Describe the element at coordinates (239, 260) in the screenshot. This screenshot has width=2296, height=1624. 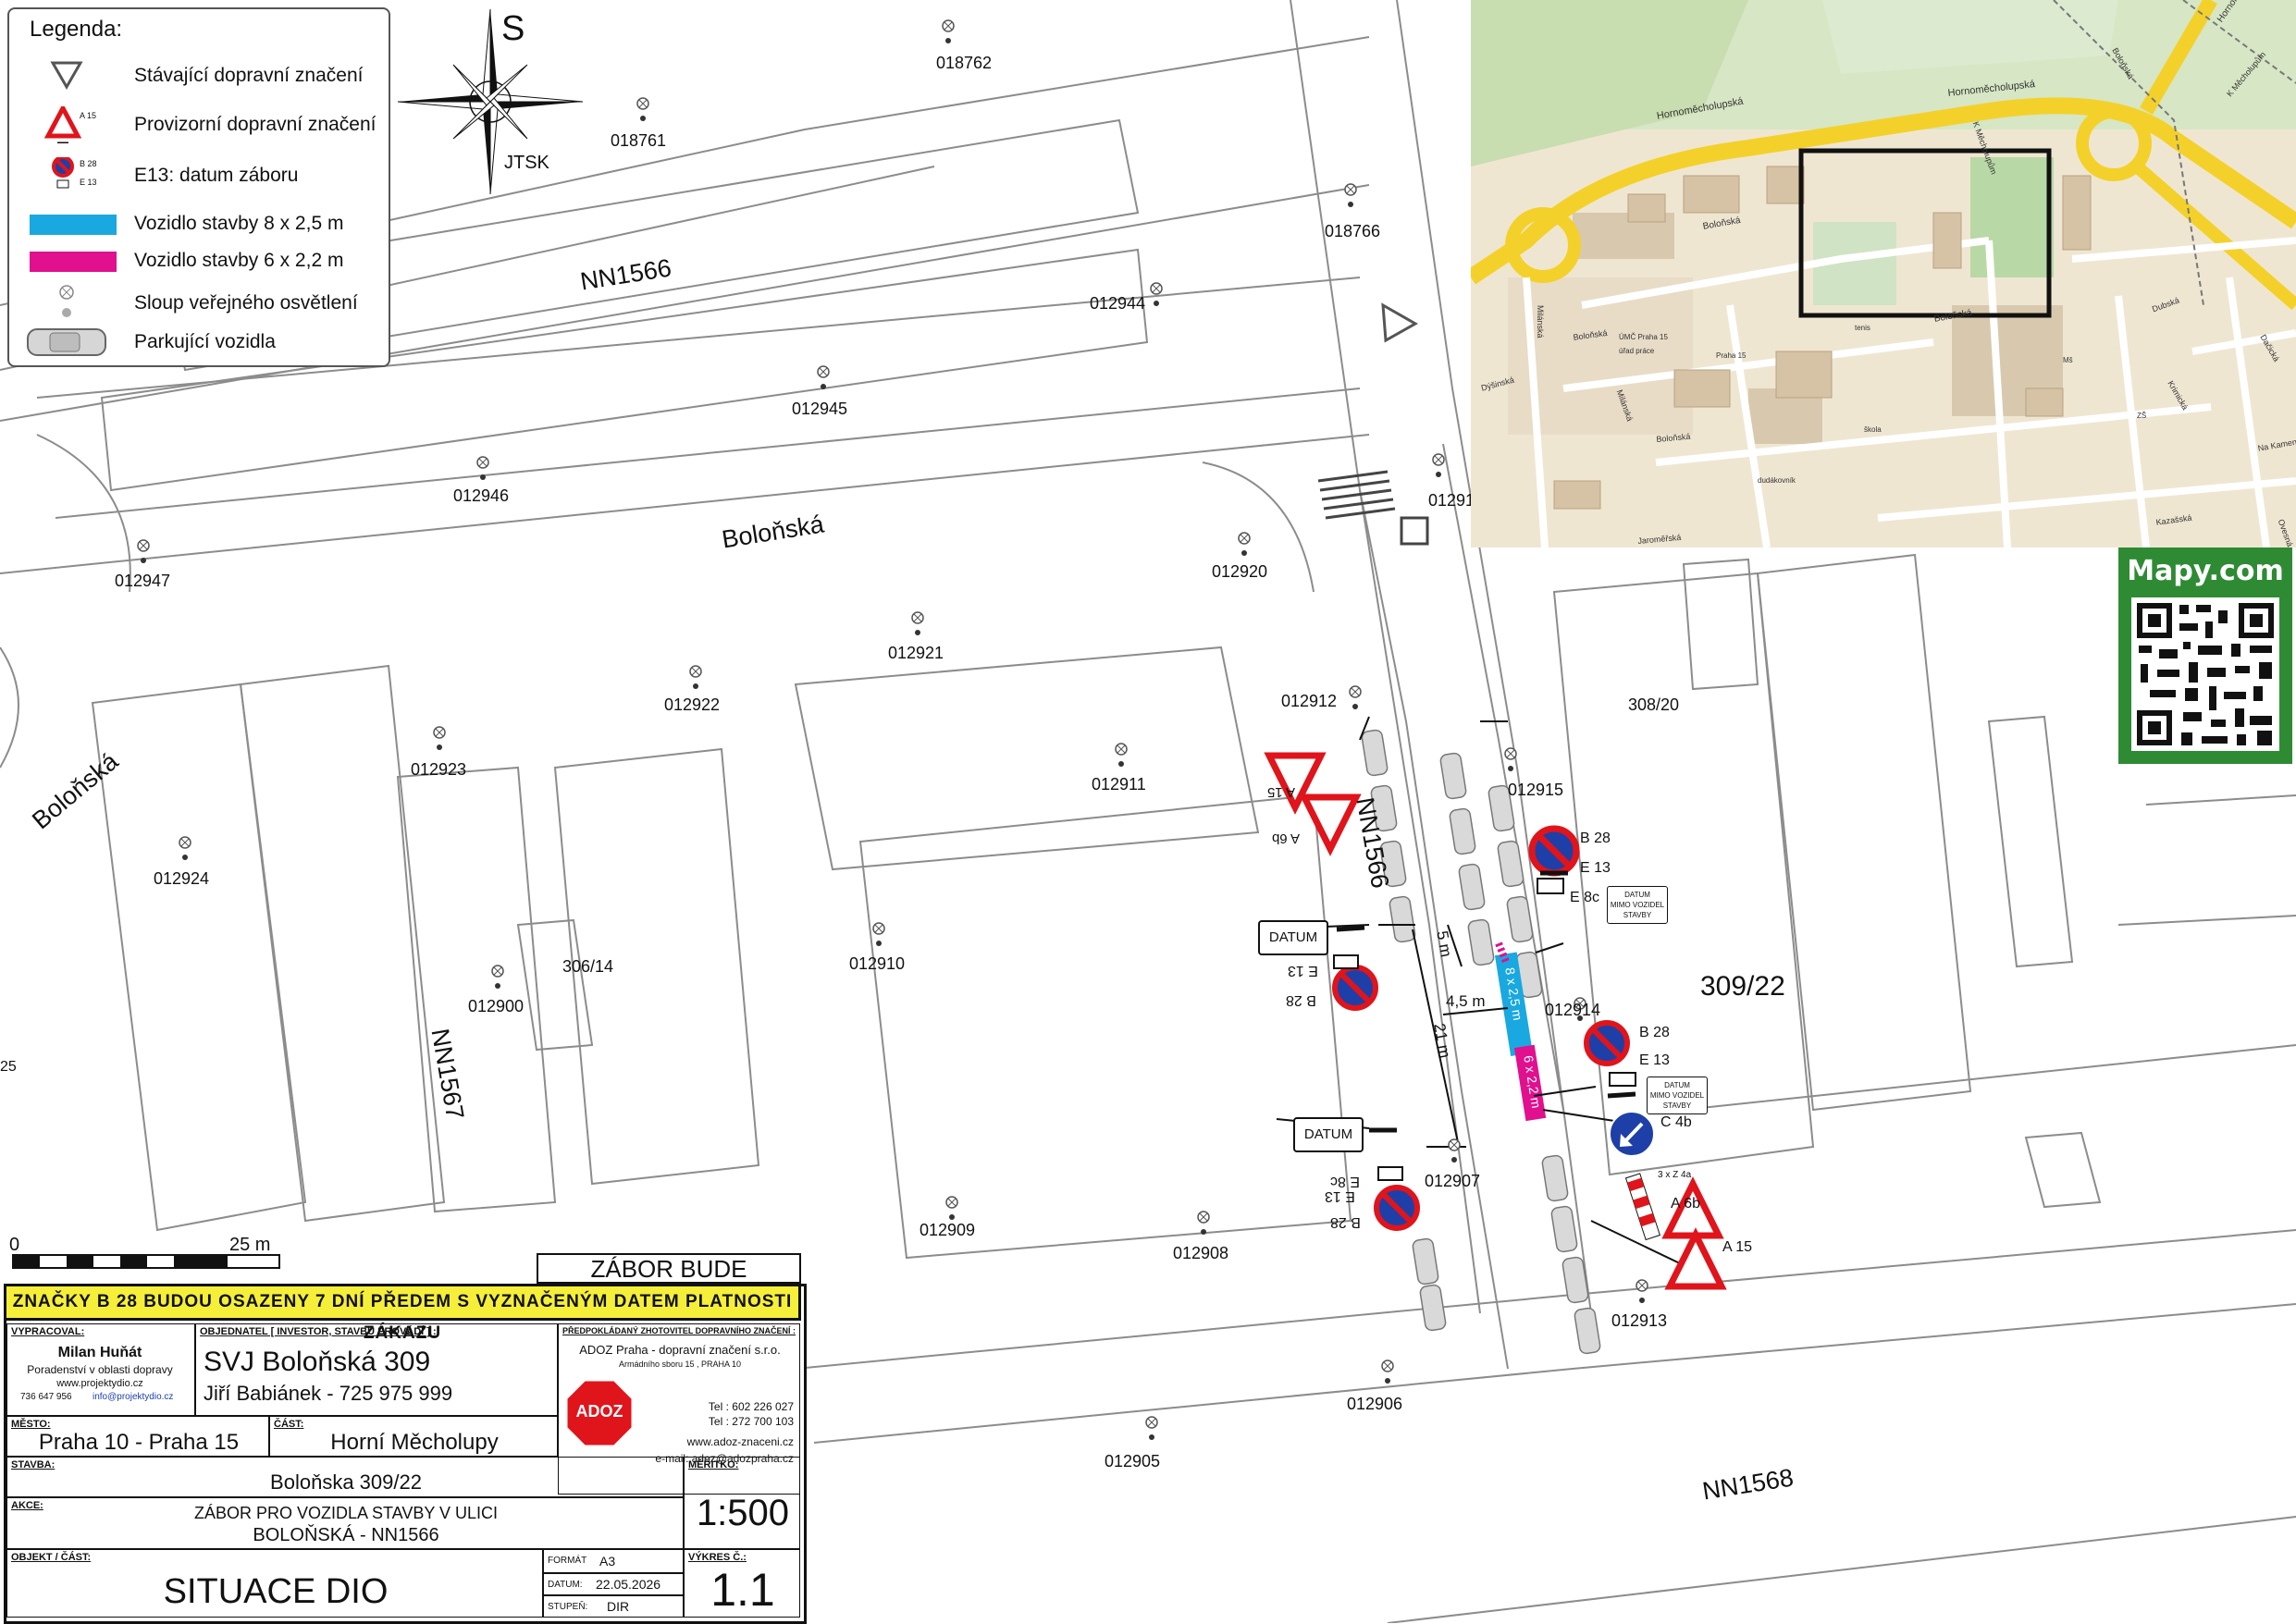
I see `legend-label: Vozidlo stavby 6 x 2,2 m` at that location.